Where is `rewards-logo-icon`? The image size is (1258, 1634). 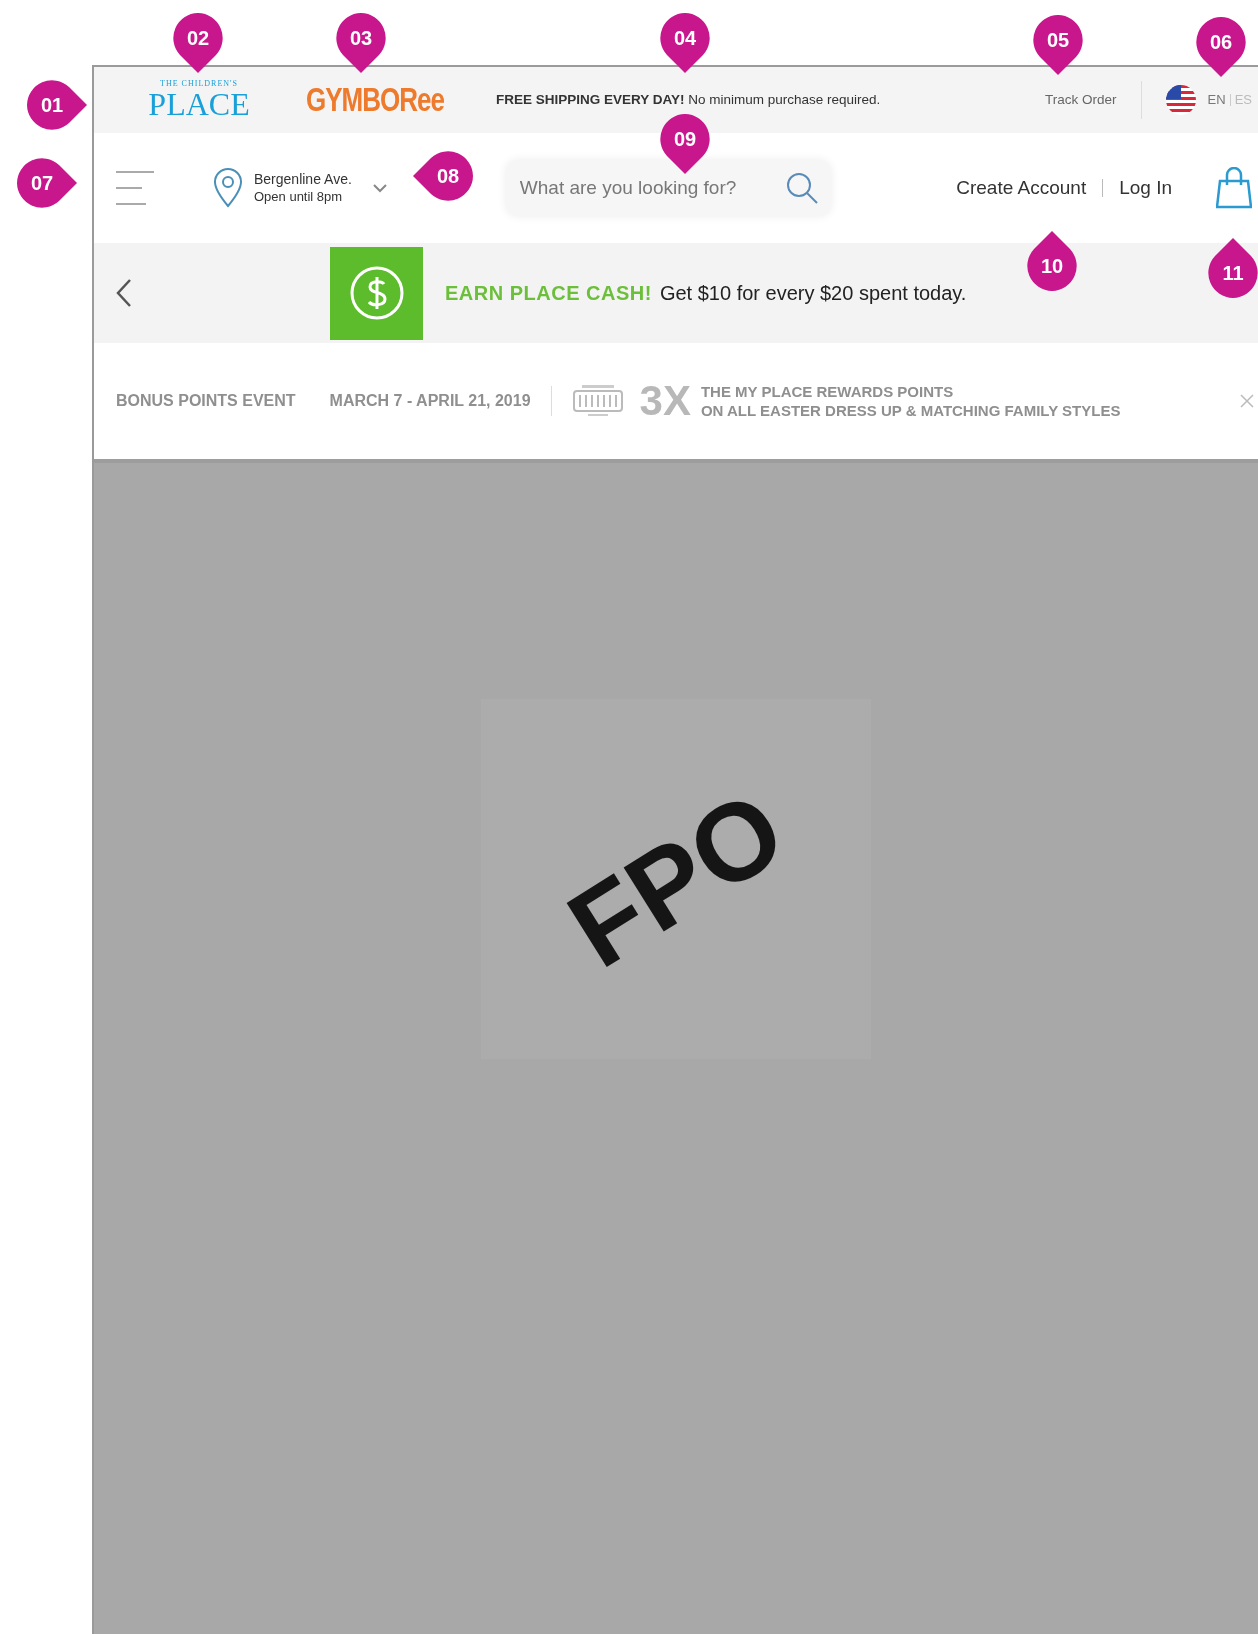
rewards-logo-icon is located at coordinates (597, 401).